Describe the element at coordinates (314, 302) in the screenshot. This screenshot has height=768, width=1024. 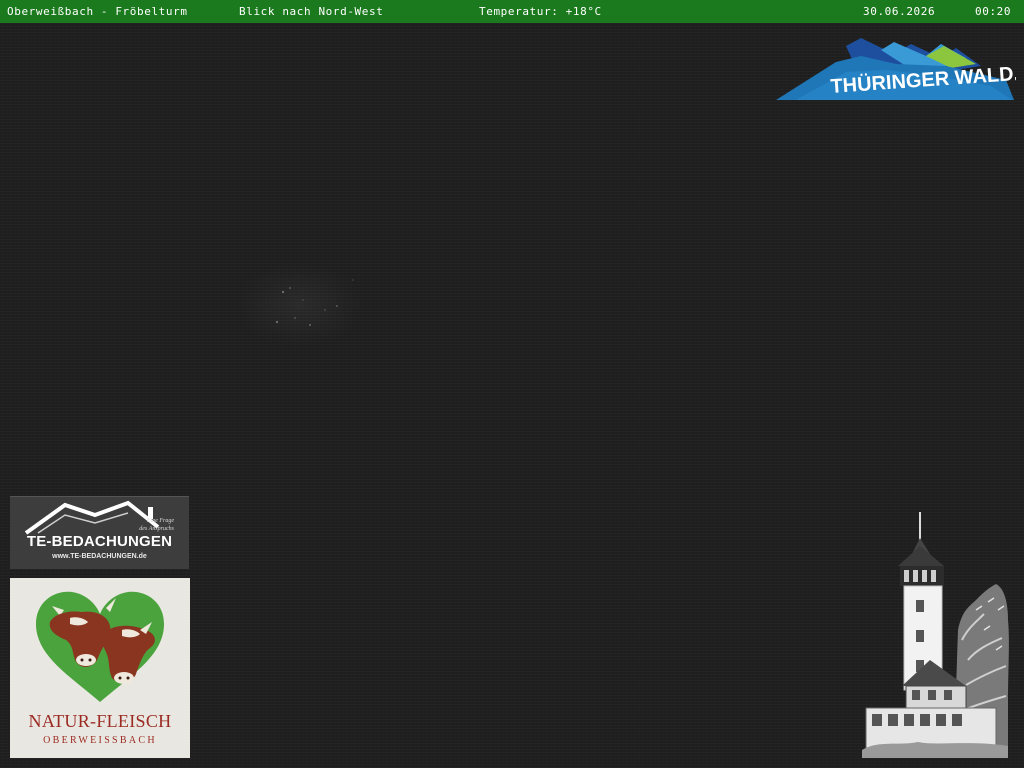
I see `night-light-specks` at that location.